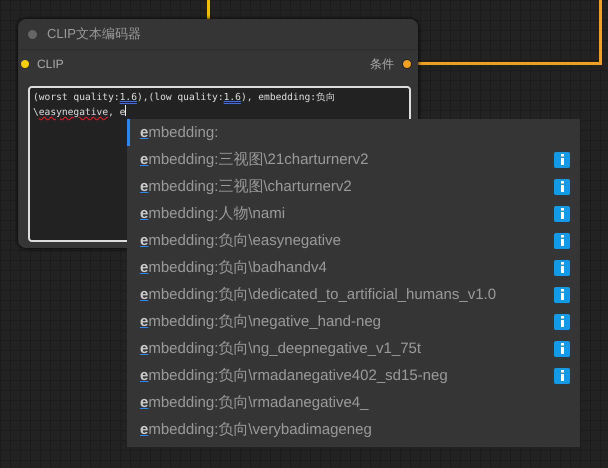 The image size is (608, 468). Describe the element at coordinates (32, 34) in the screenshot. I see `status-dot-icon` at that location.